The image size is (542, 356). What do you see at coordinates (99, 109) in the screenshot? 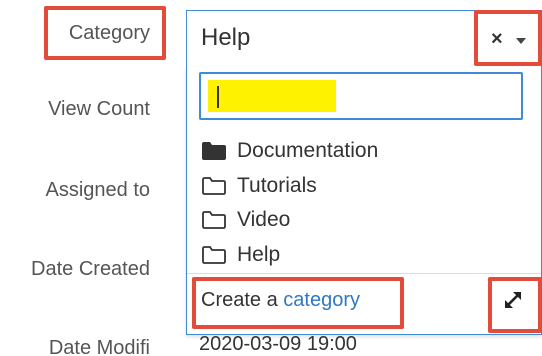
I see `view-count-label: View Count` at bounding box center [99, 109].